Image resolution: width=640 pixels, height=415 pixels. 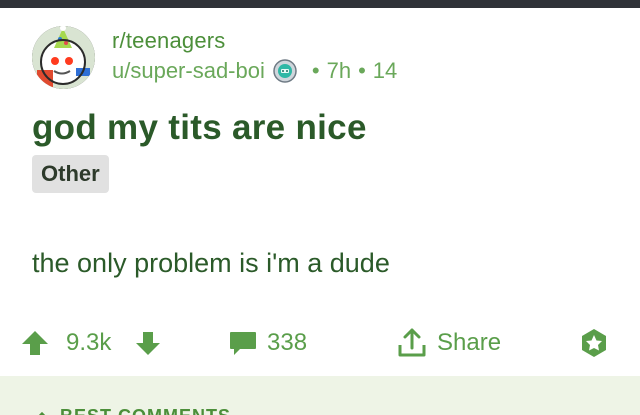 I want to click on post-age: 7h, so click(x=339, y=70).